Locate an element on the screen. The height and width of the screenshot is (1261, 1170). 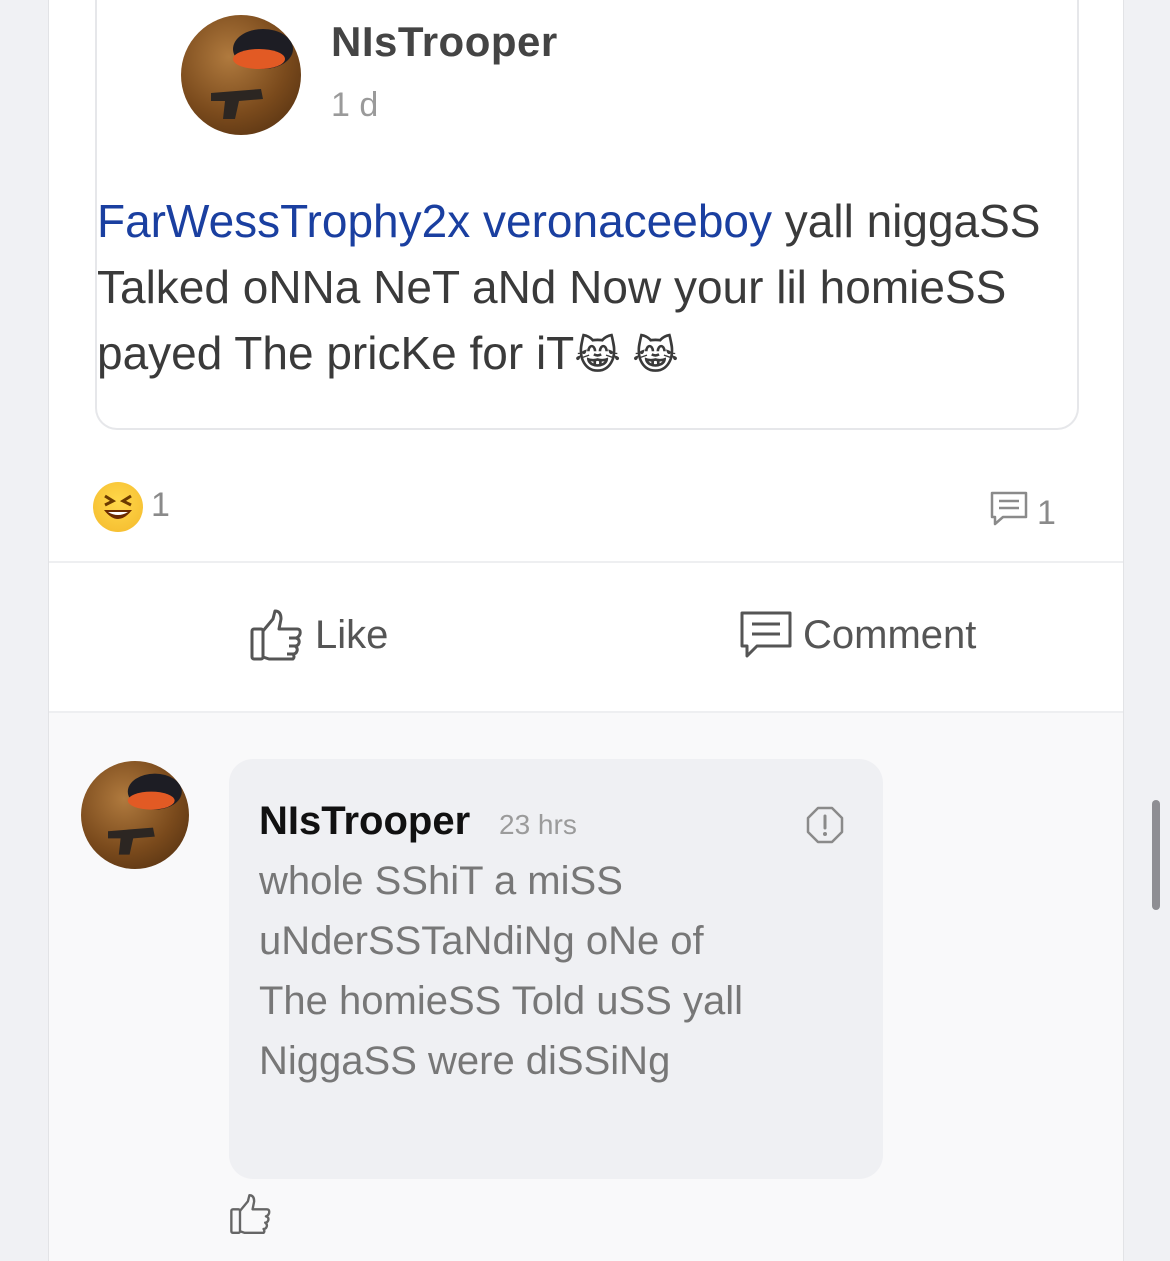
comment-count: 1 is located at coordinates (1046, 513).